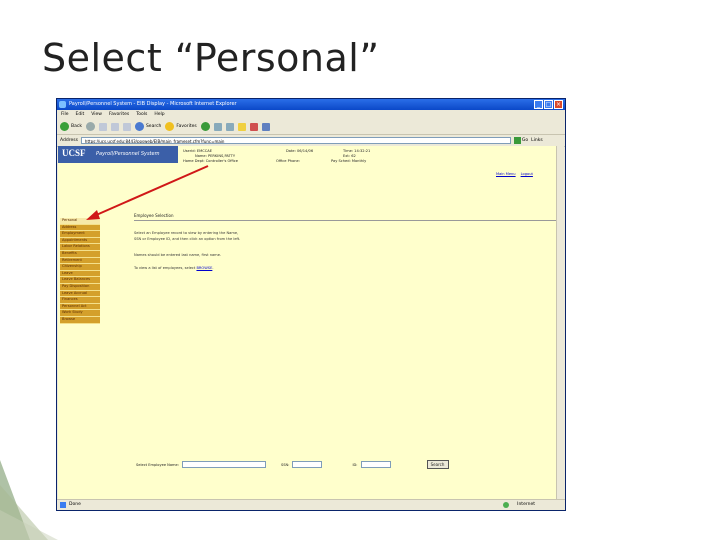 The width and height of the screenshot is (720, 540). What do you see at coordinates (102, 126) in the screenshot?
I see `stop-icon` at bounding box center [102, 126].